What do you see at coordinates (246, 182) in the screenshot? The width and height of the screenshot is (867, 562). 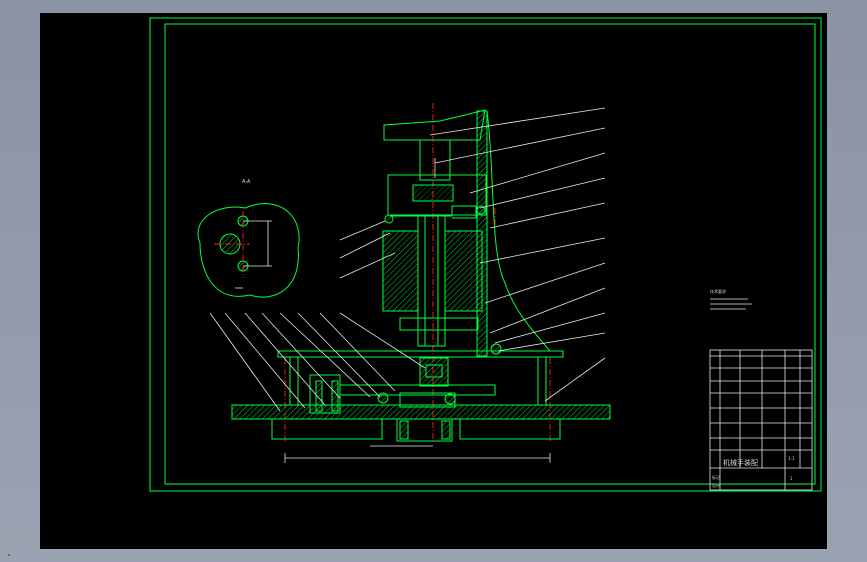 I see `section-label: A-A` at bounding box center [246, 182].